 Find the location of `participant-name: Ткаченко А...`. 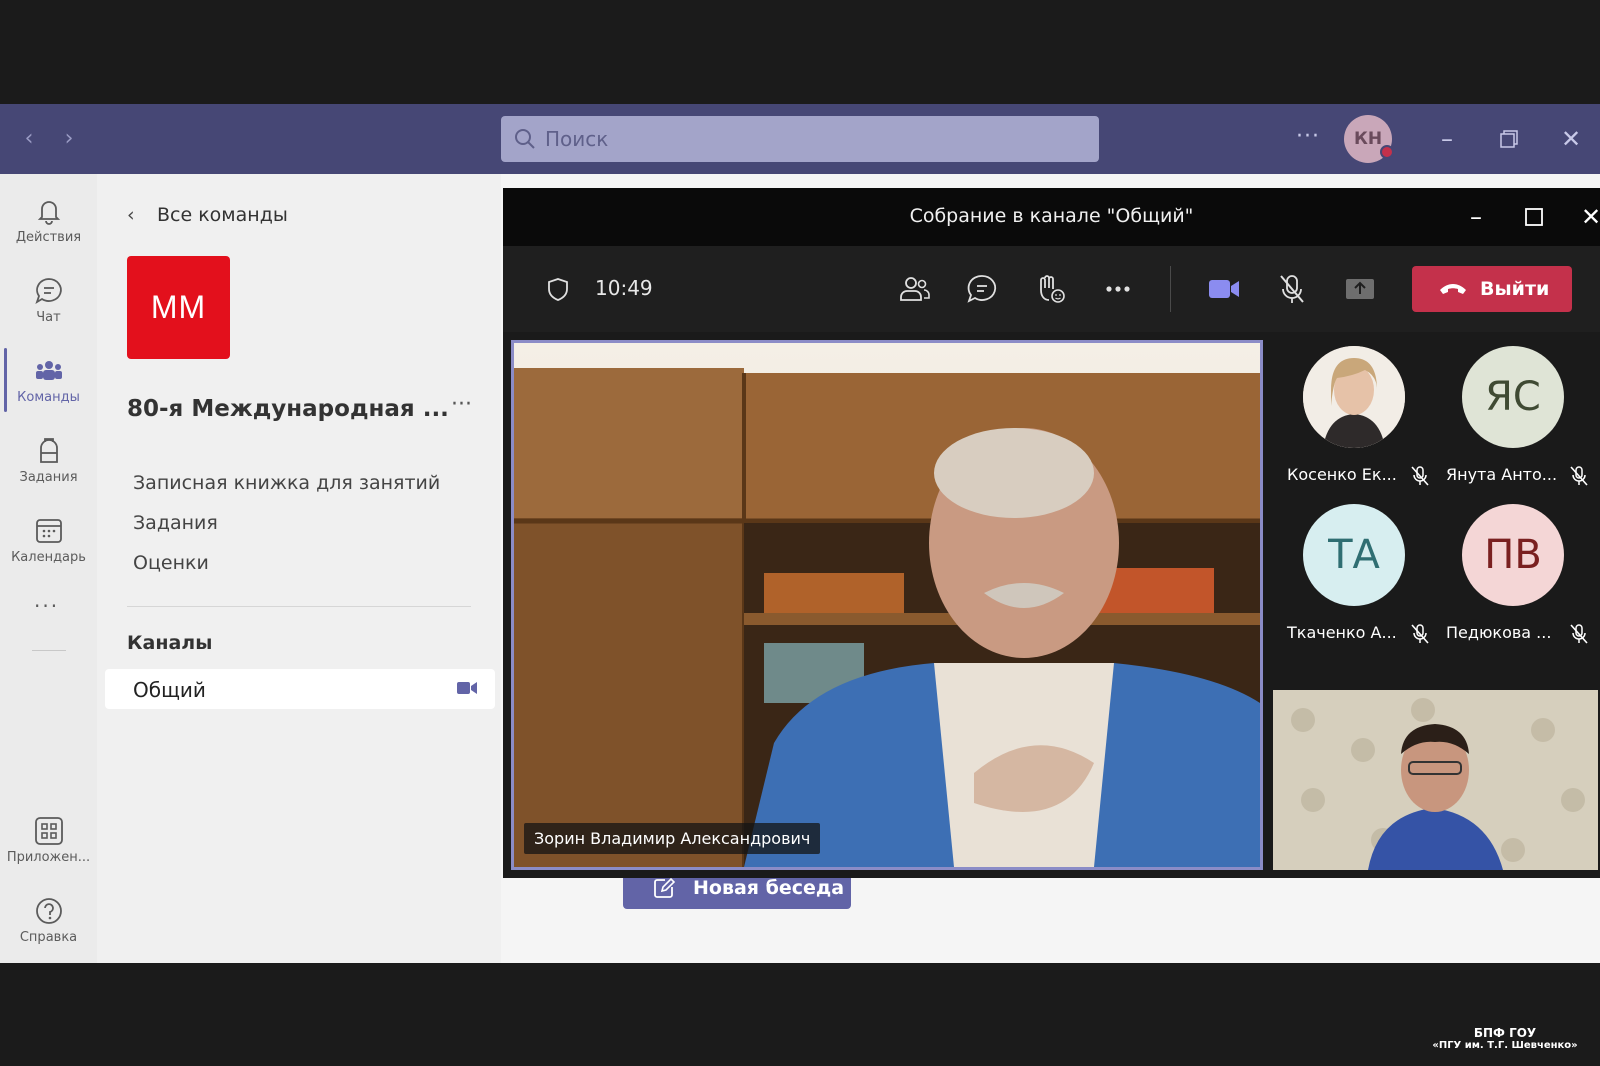

participant-name: Ткаченко А... is located at coordinates (1342, 632).